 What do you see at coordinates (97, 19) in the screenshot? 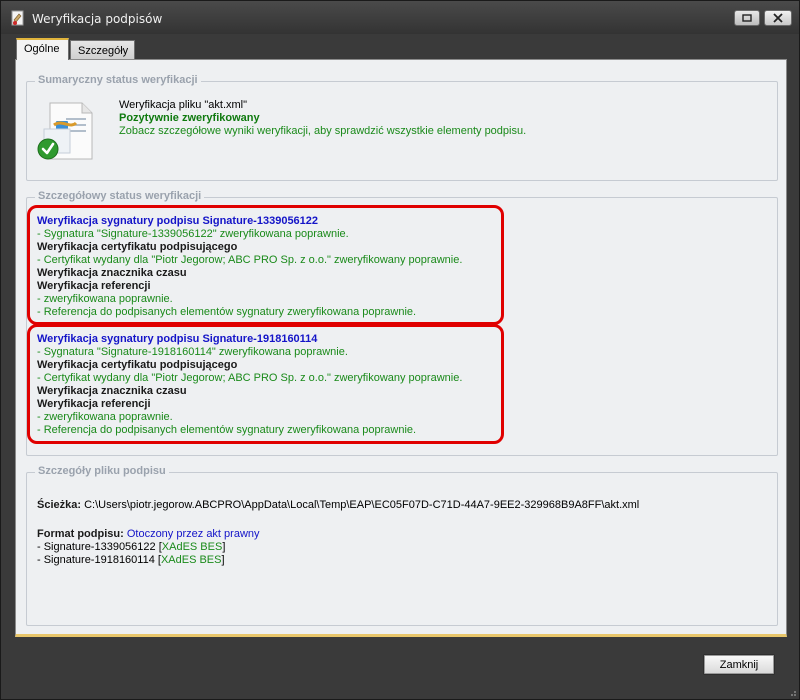
I see `window-title: Weryfikacja podpisów` at bounding box center [97, 19].